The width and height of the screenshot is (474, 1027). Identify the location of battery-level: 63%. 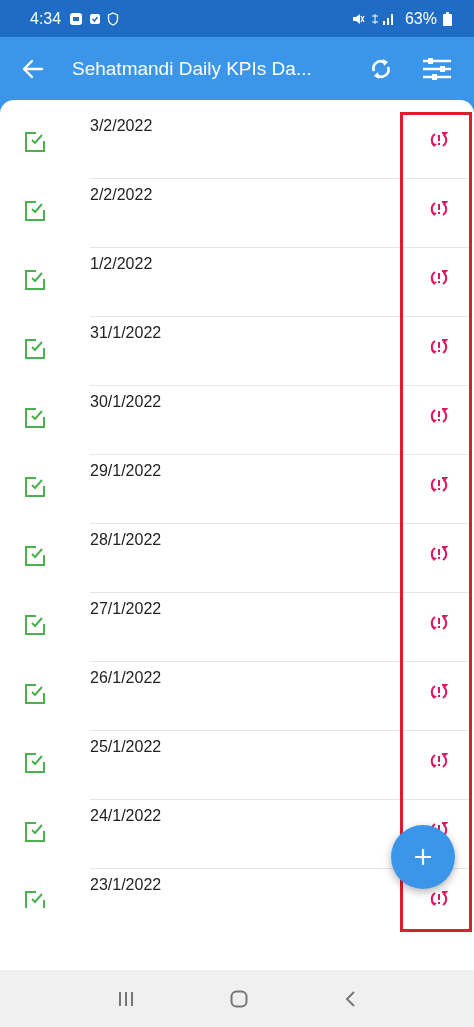
(420, 18).